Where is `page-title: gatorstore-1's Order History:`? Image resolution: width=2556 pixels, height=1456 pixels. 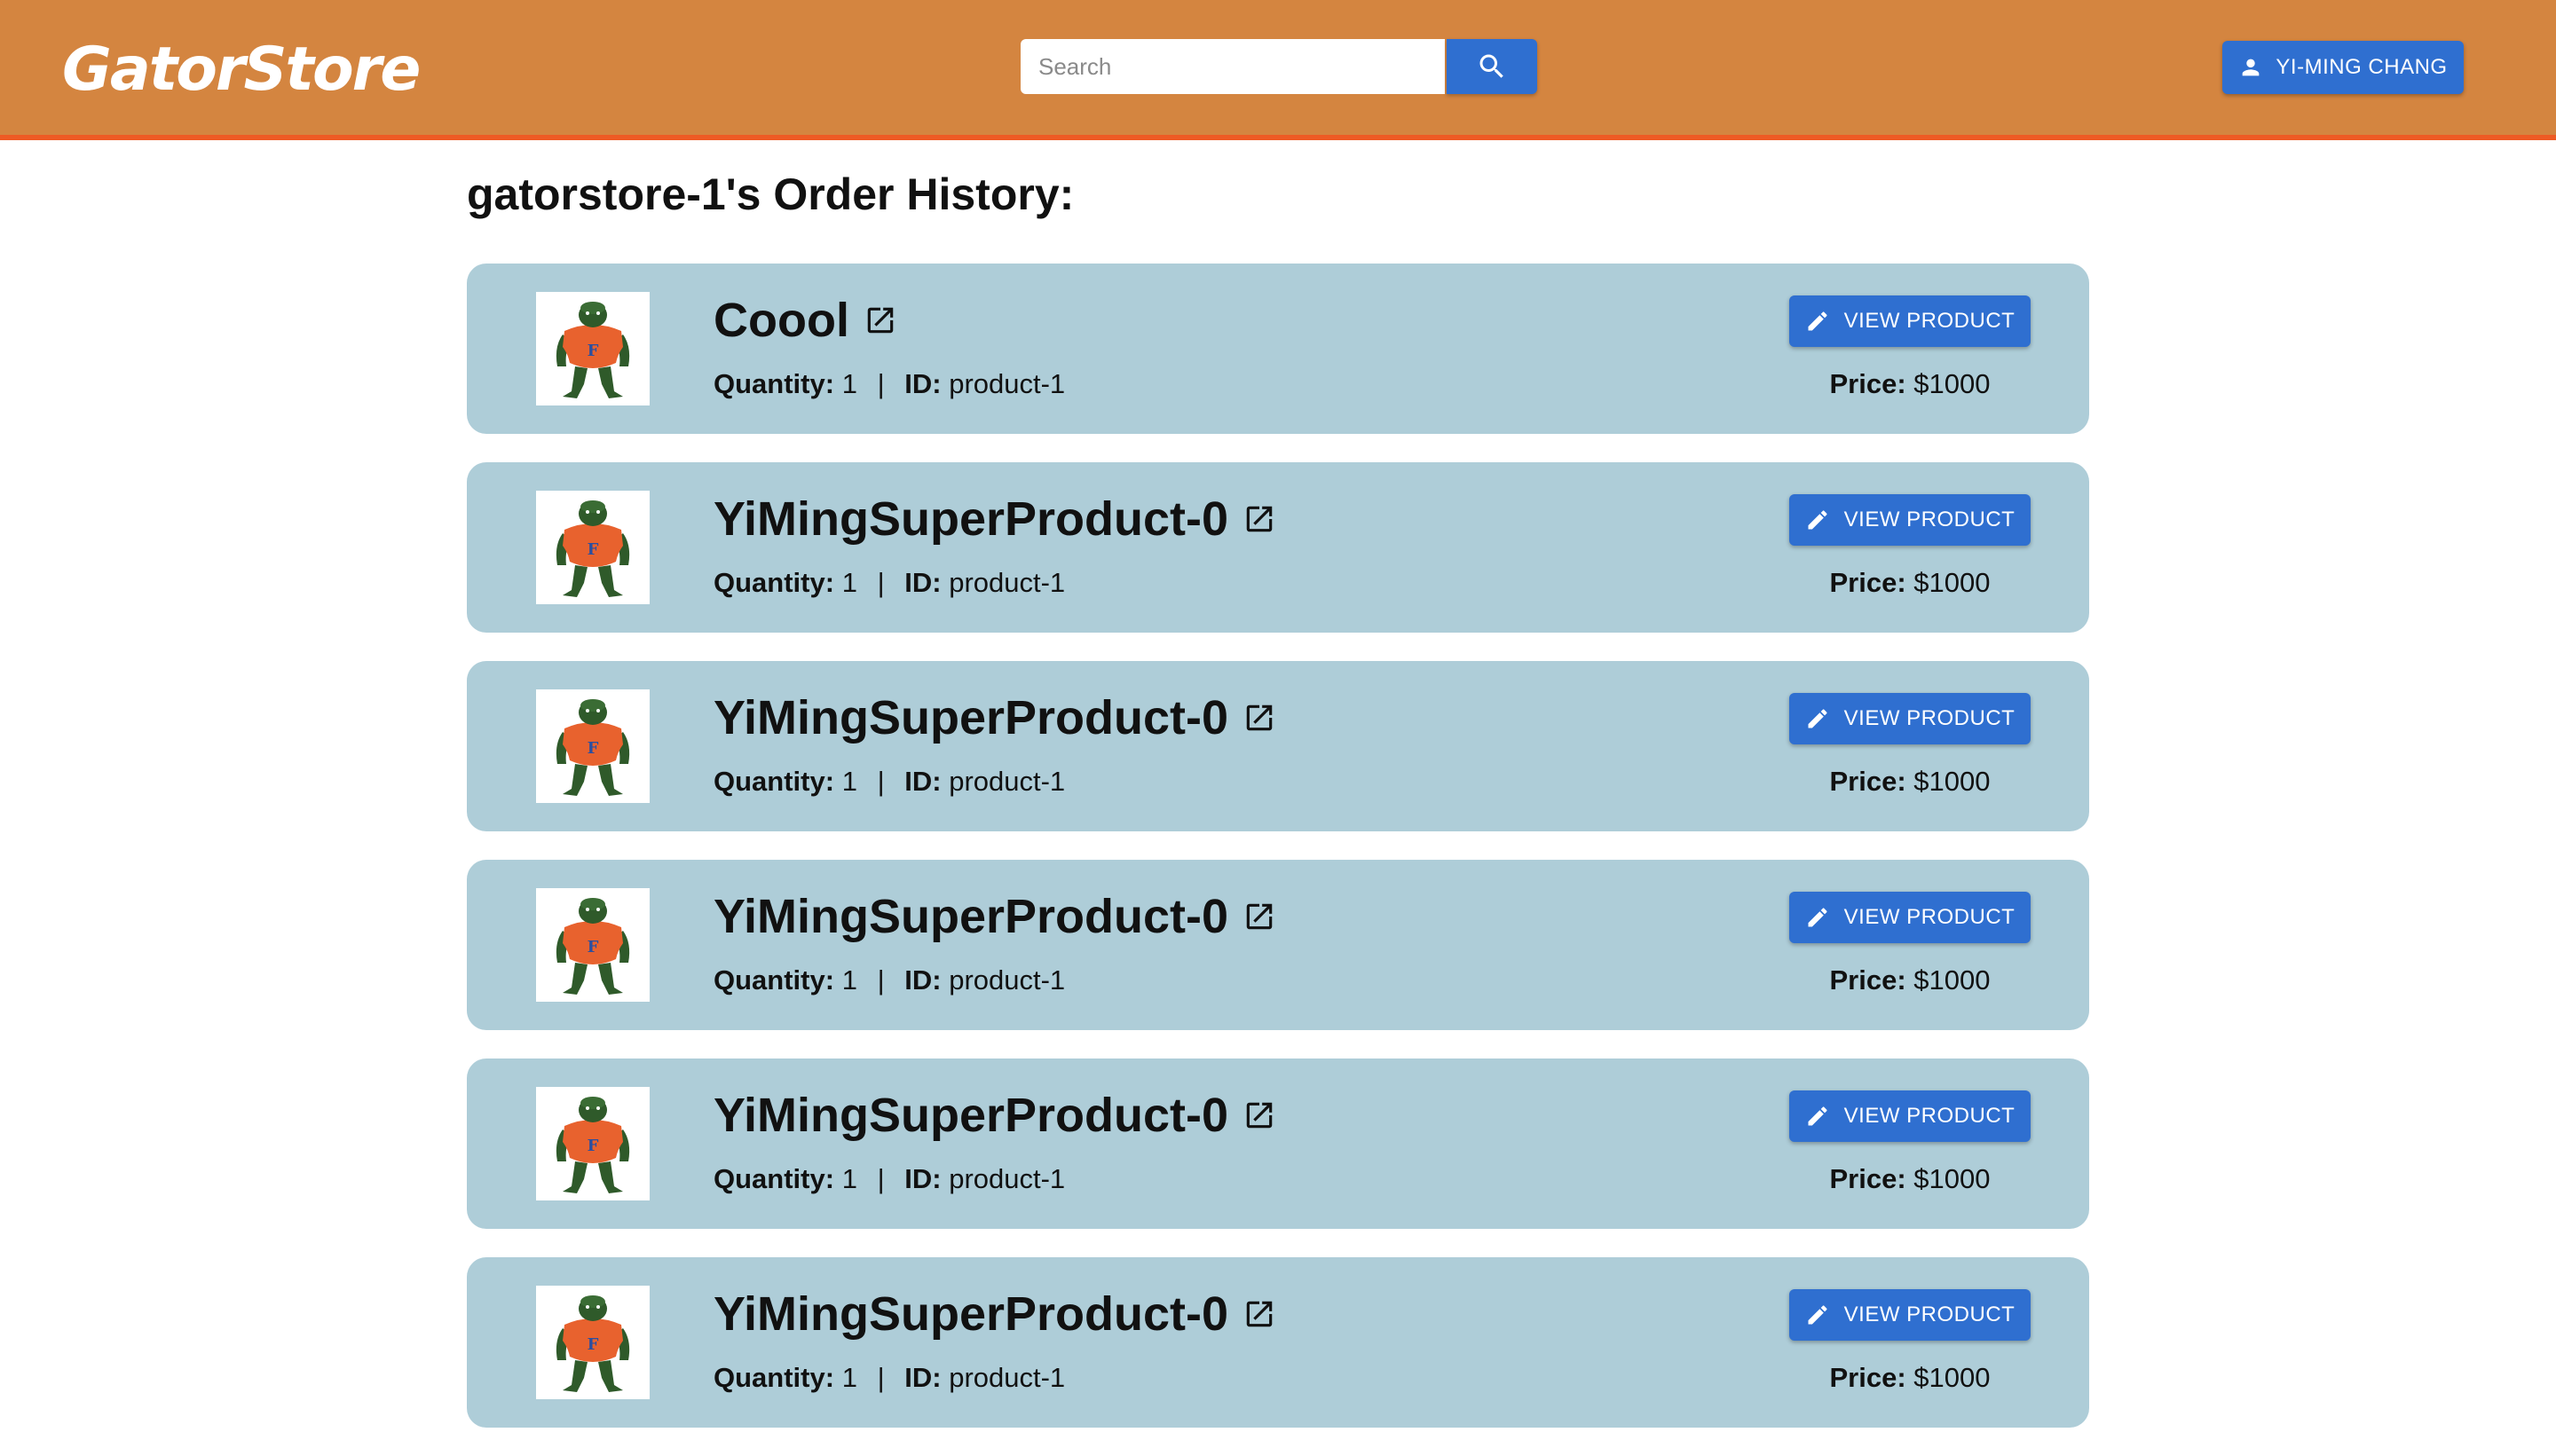 page-title: gatorstore-1's Order History: is located at coordinates (771, 194).